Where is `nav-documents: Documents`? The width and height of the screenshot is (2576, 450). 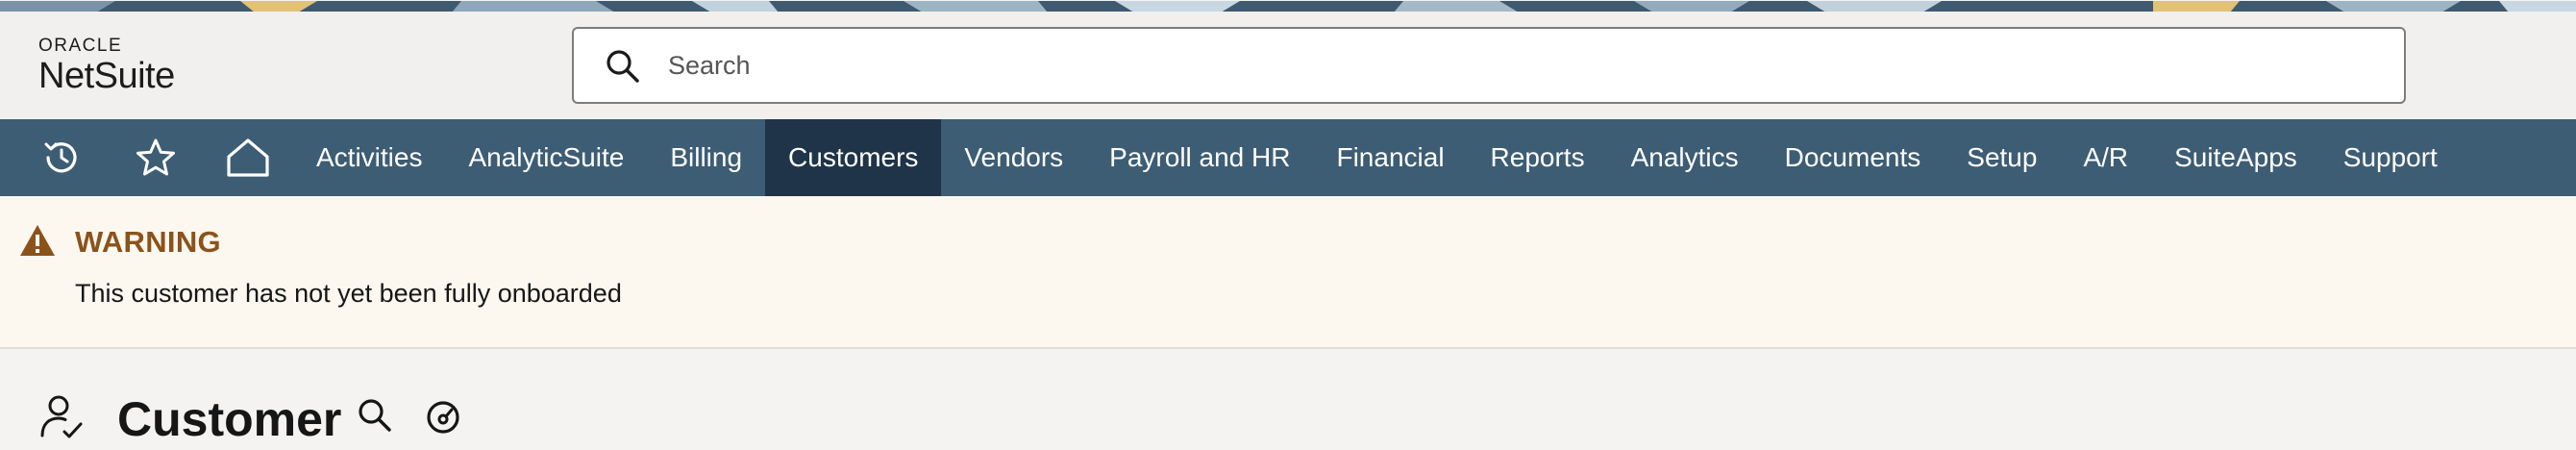
nav-documents: Documents is located at coordinates (1853, 158).